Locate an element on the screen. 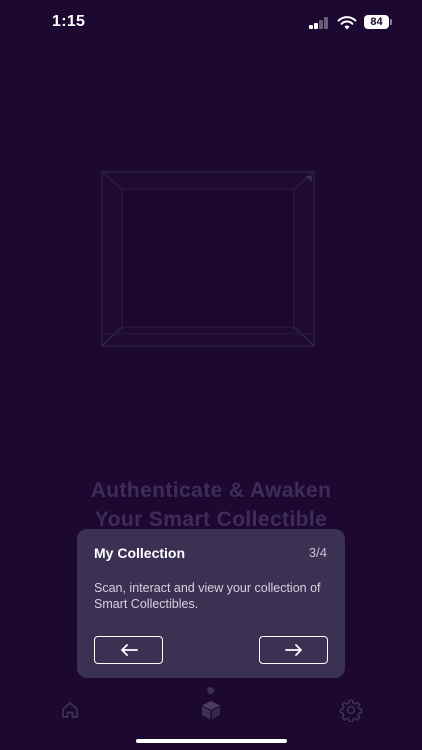 Image resolution: width=422 pixels, height=750 pixels. battery-tip is located at coordinates (391, 22).